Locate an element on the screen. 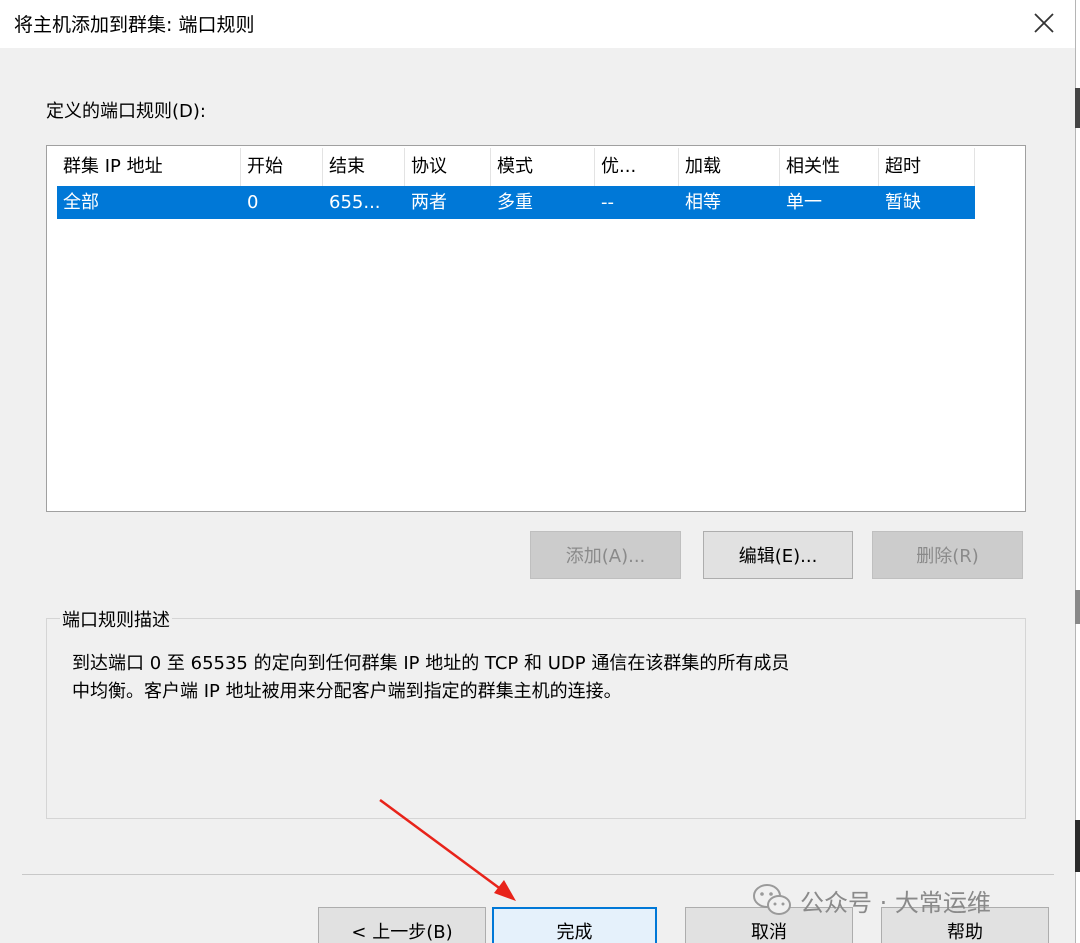 The width and height of the screenshot is (1080, 943). column-header-affinity: 相关性 is located at coordinates (829, 167).